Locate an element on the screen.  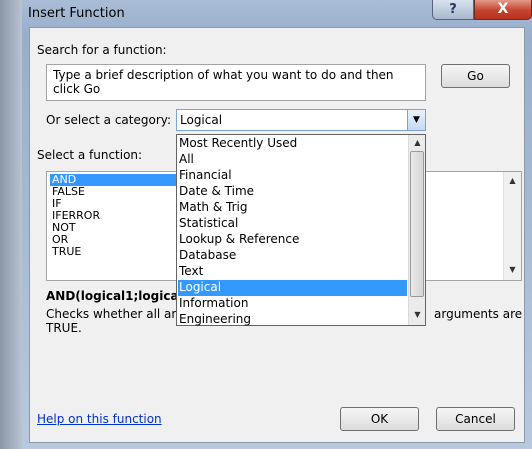
category-option: Statistical is located at coordinates (292, 224).